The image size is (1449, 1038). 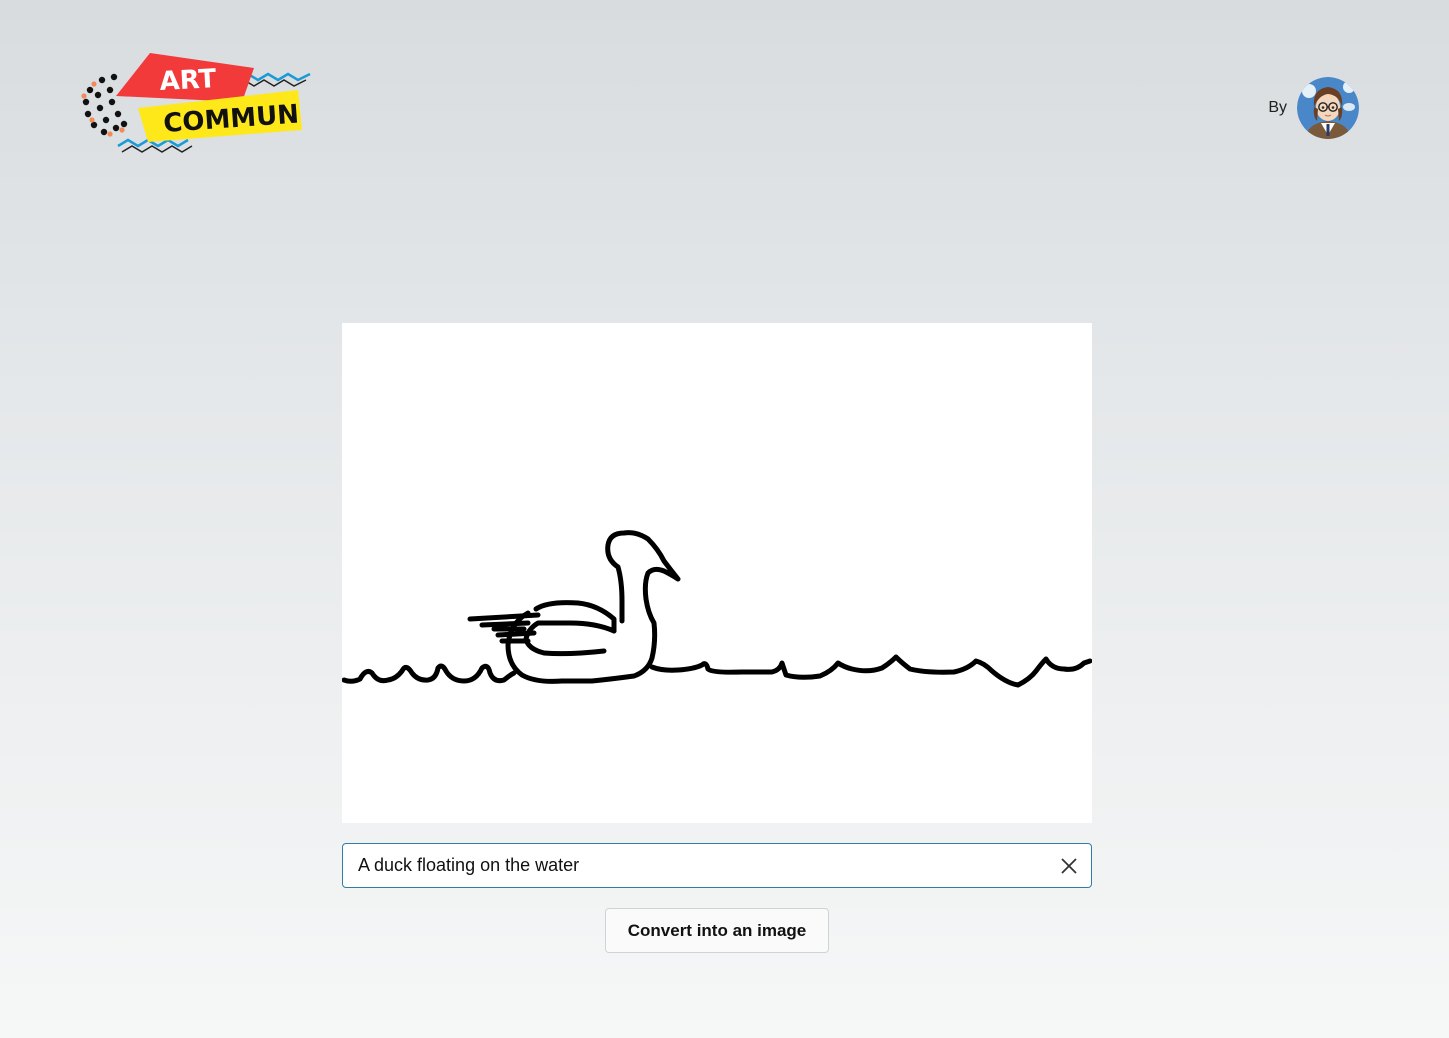 I want to click on water-line-stroke, so click(x=429, y=673).